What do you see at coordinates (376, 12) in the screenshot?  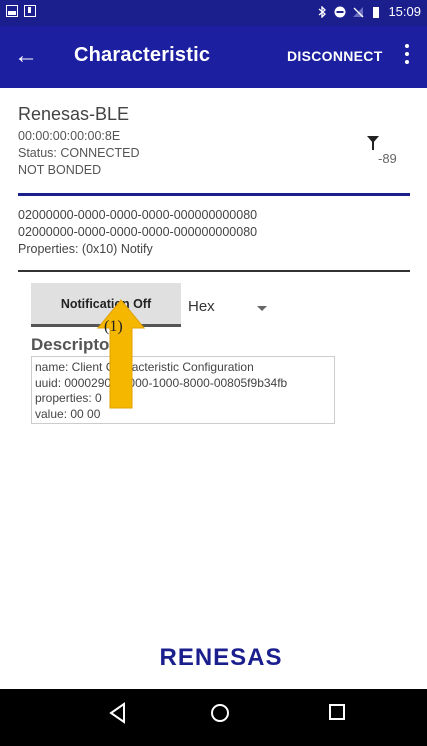 I see `battery-icon` at bounding box center [376, 12].